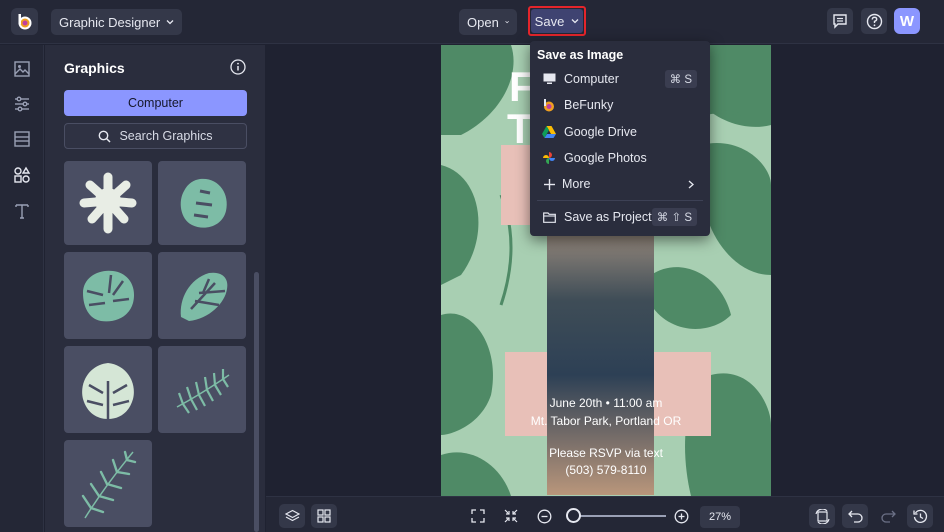  I want to click on rail-item-graphics, so click(22, 175).